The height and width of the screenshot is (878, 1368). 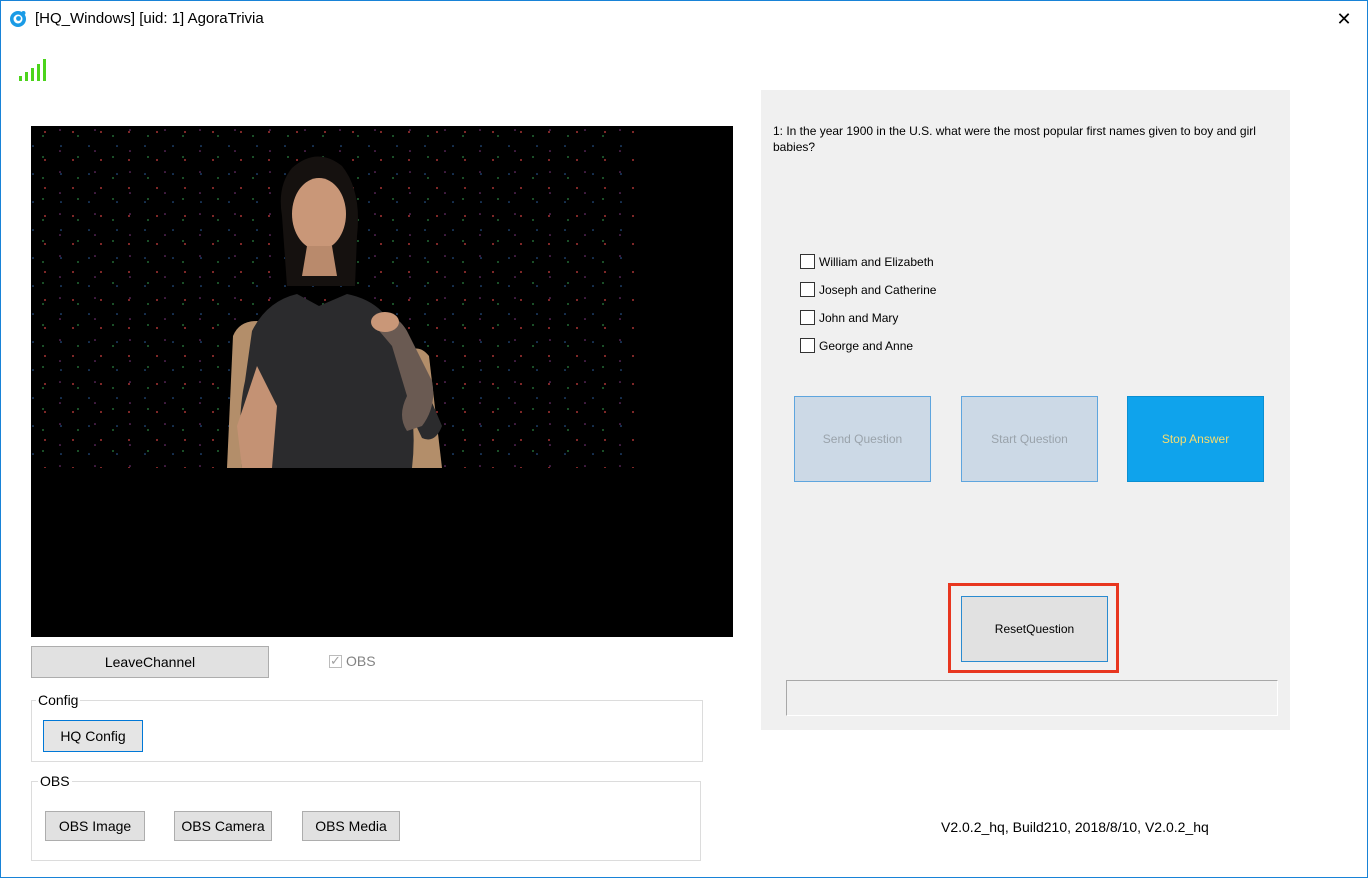 What do you see at coordinates (223, 826) in the screenshot?
I see `obs-camera-button: OBS Camera` at bounding box center [223, 826].